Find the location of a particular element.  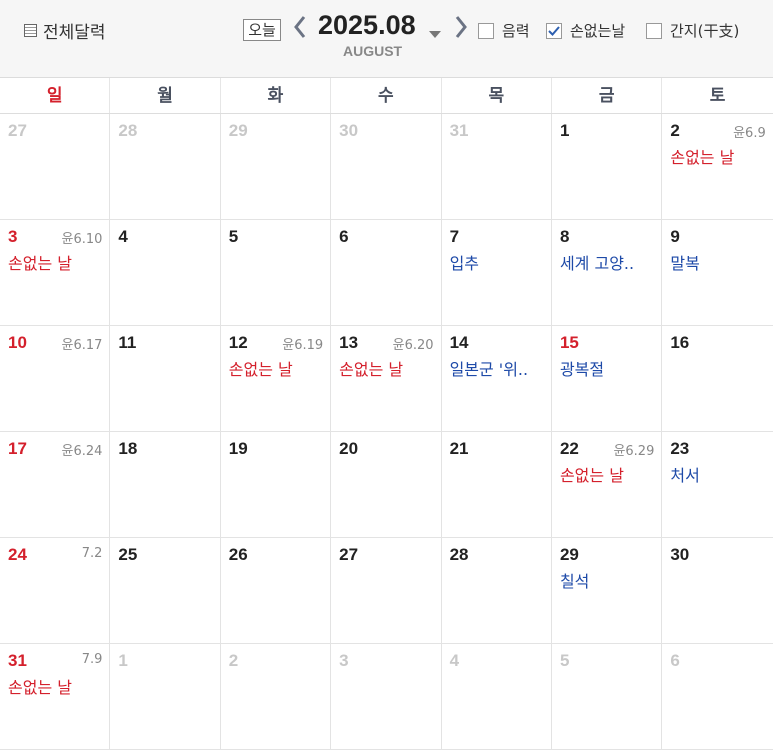

day-cell: 19 is located at coordinates (276, 485).